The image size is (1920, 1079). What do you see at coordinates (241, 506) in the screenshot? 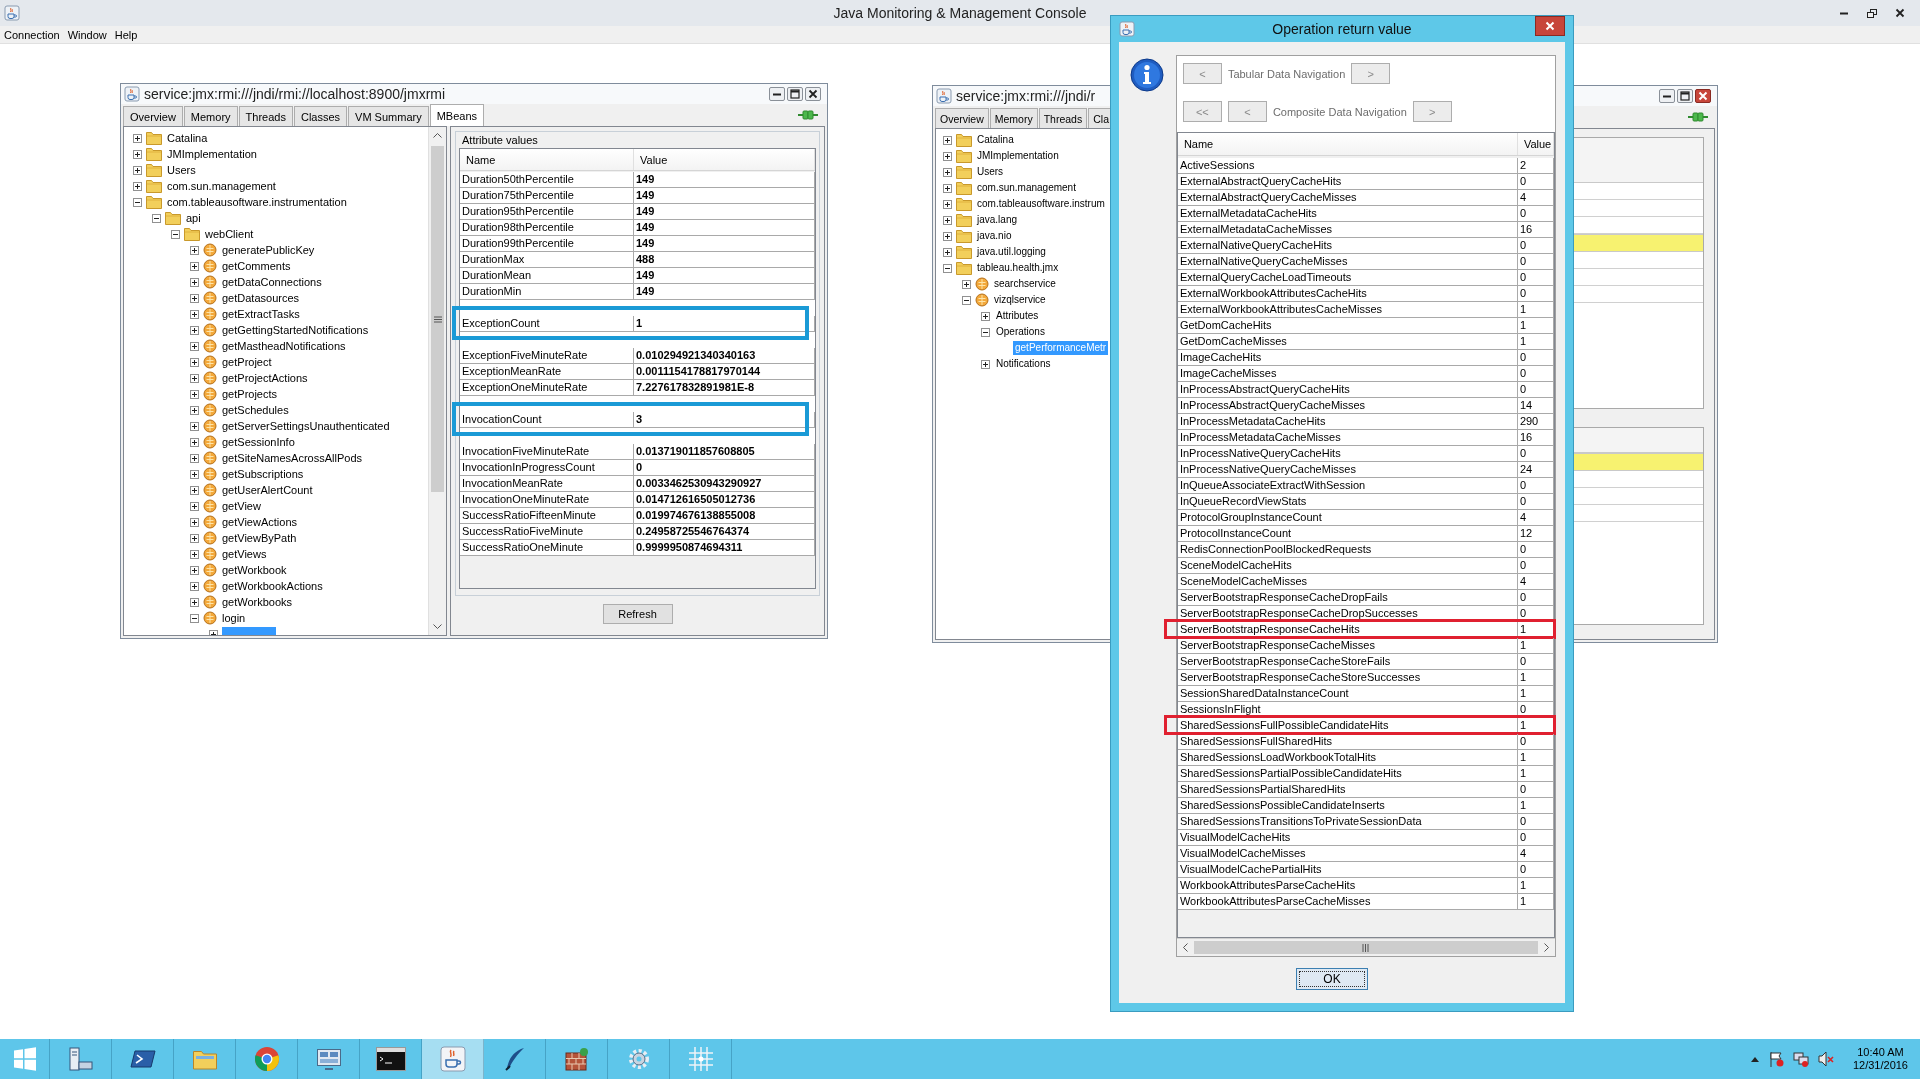
I see `tree-item: getView` at bounding box center [241, 506].